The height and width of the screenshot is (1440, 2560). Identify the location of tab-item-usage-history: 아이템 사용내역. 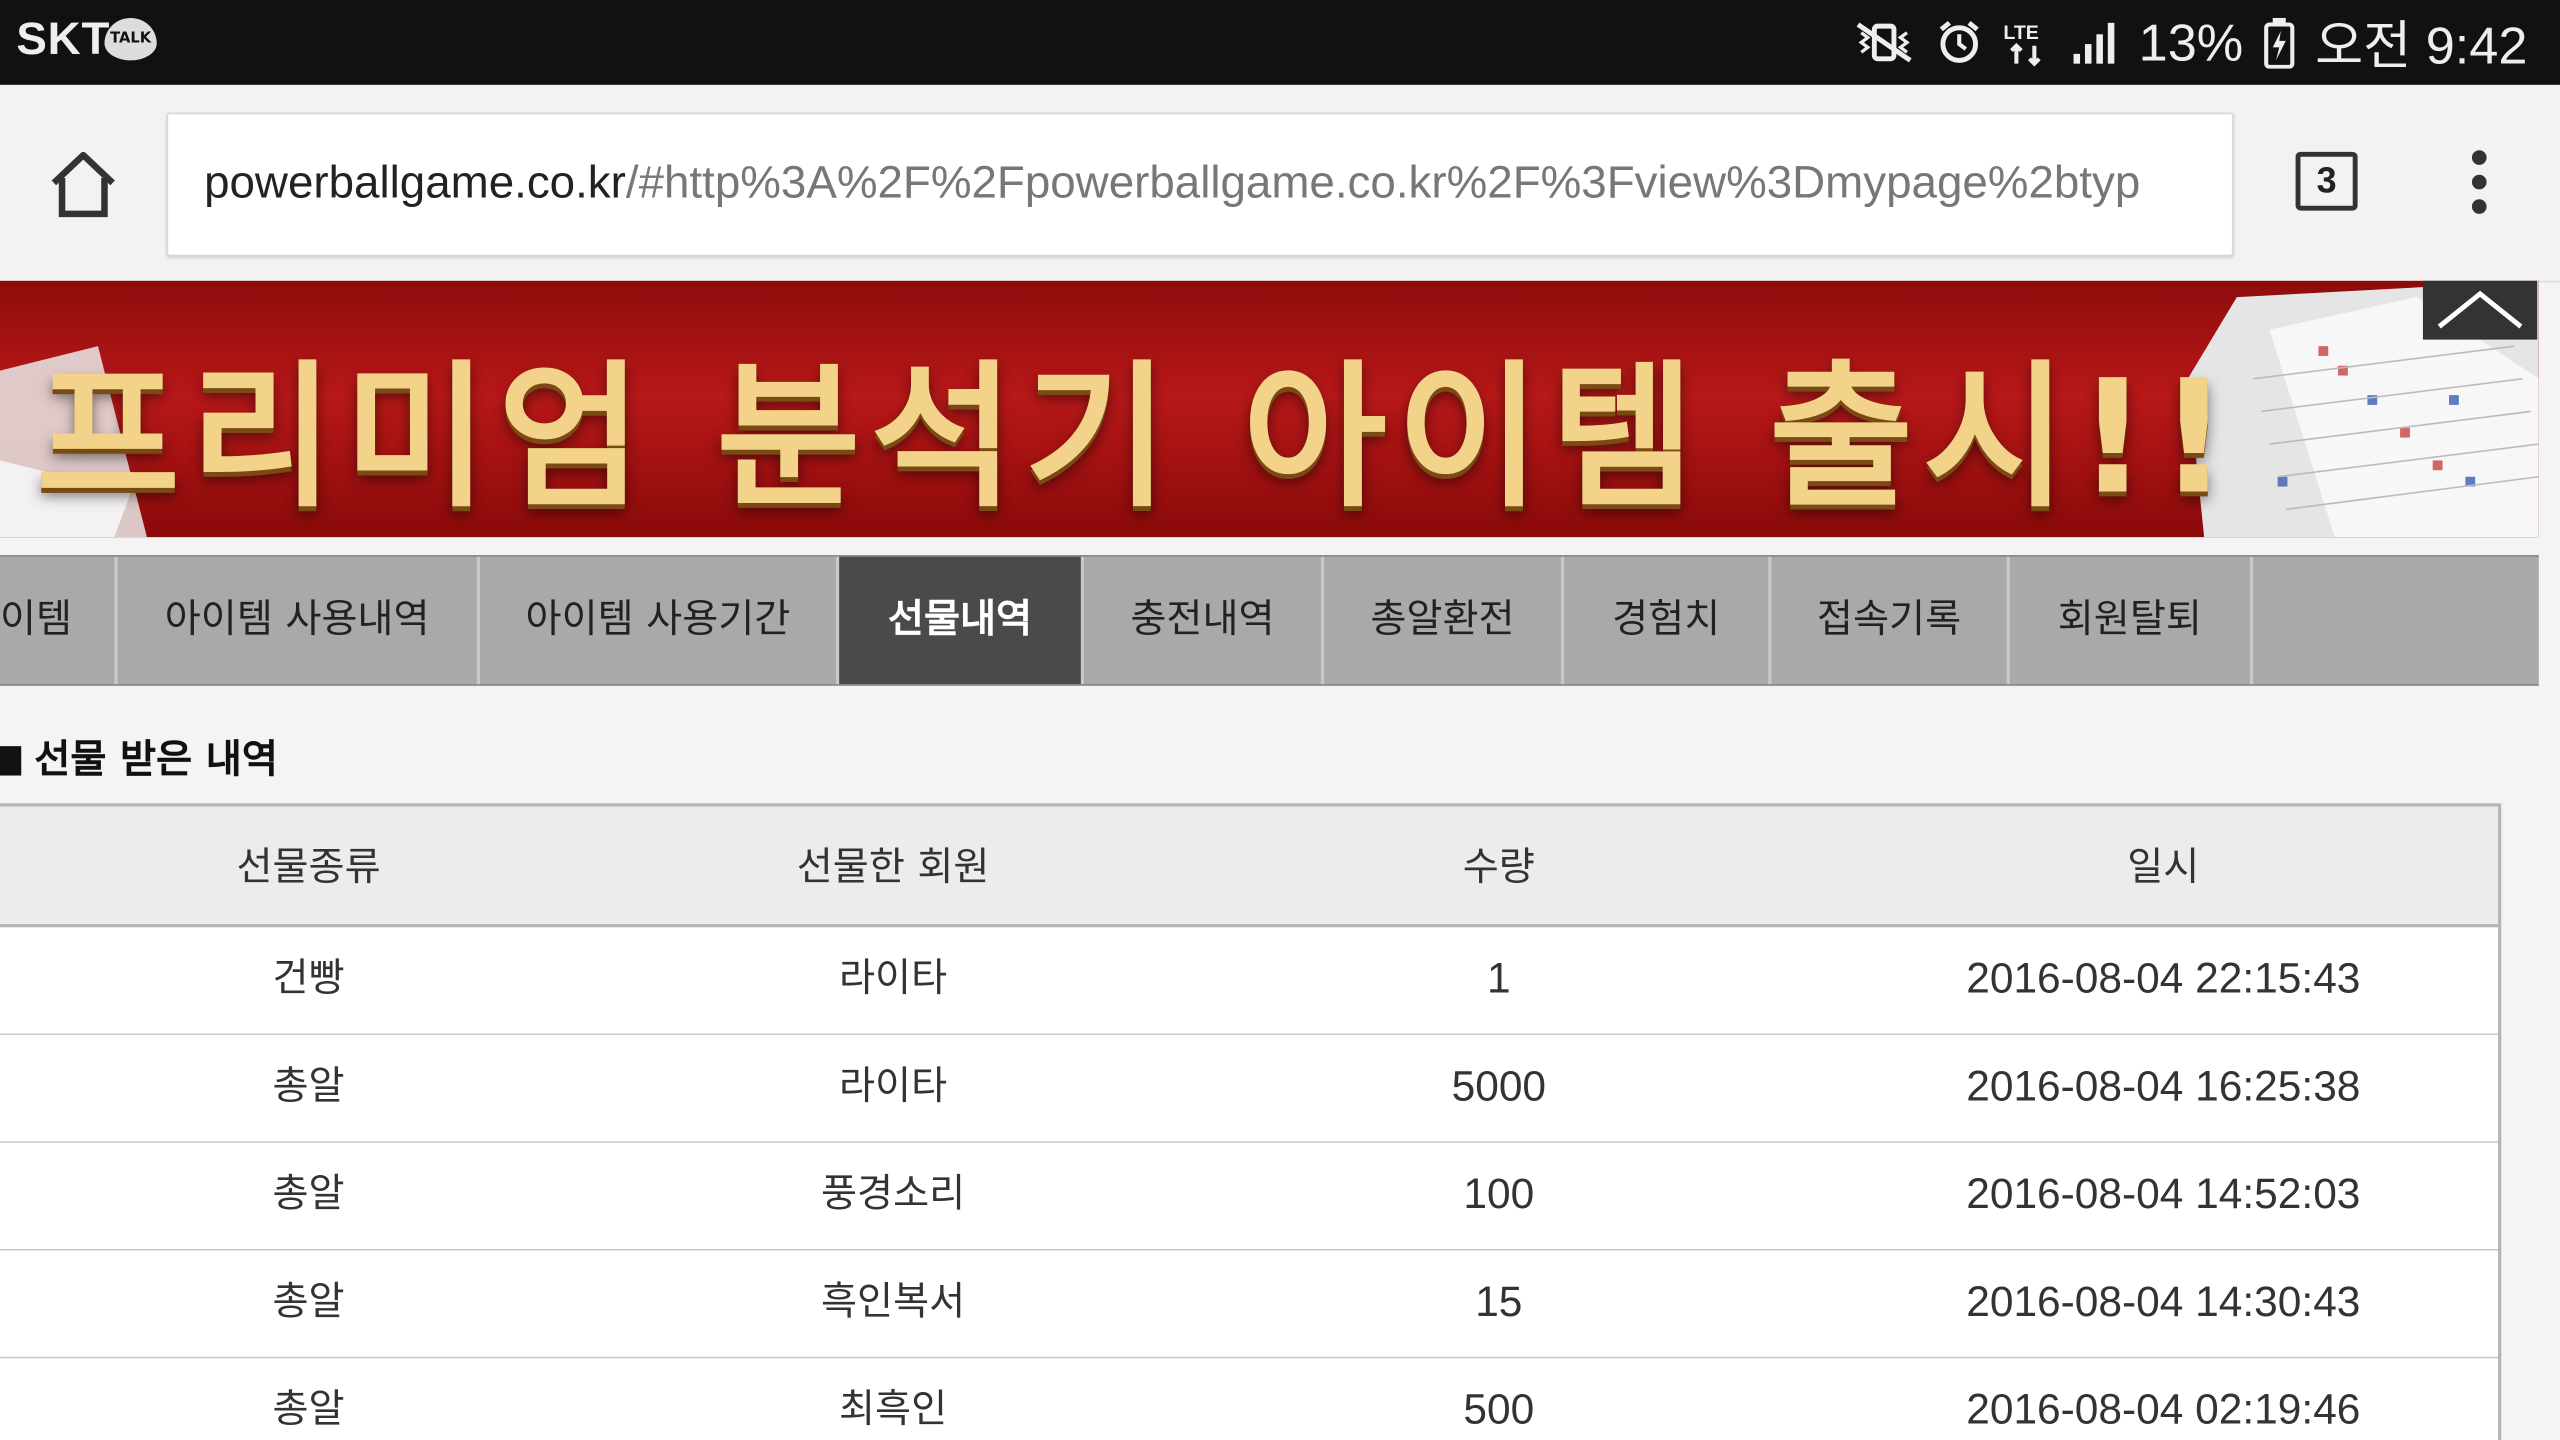
(299, 620).